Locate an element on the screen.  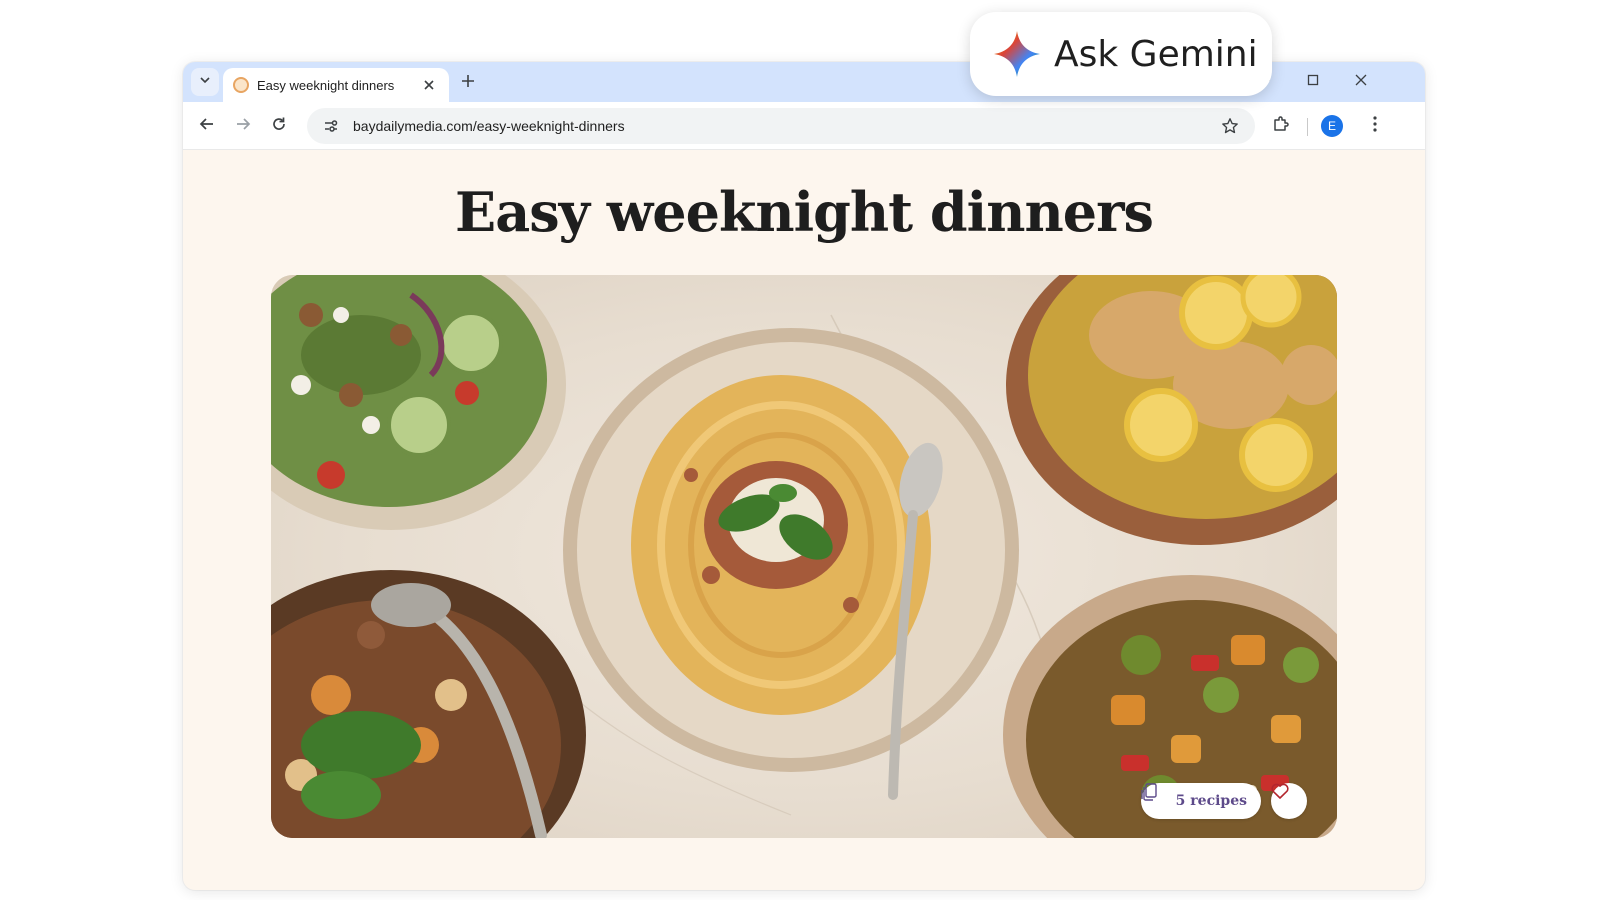
ask-gemini-button: Ask Gemini is located at coordinates (1121, 54).